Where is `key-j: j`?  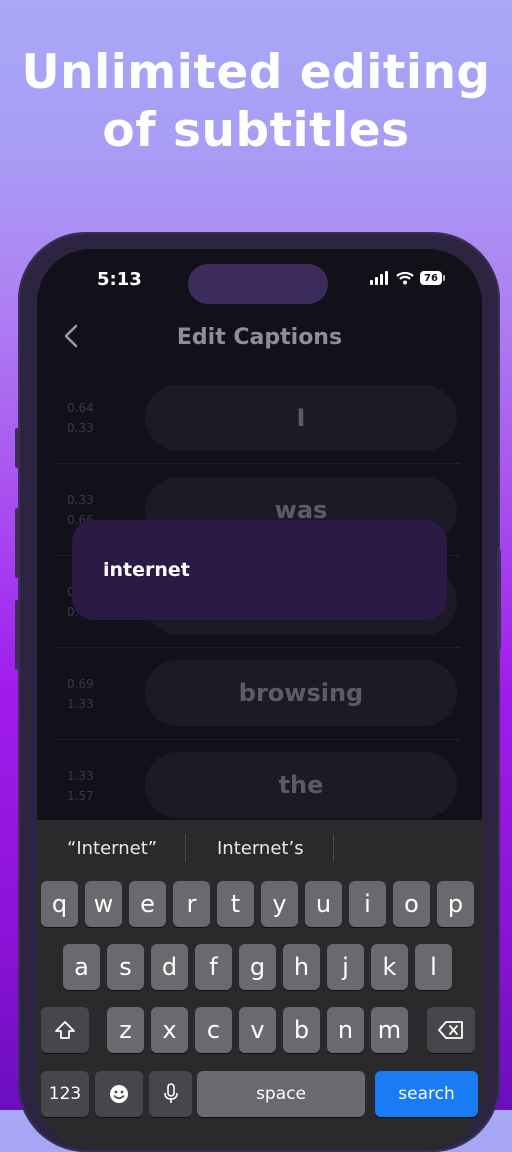 key-j: j is located at coordinates (345, 967).